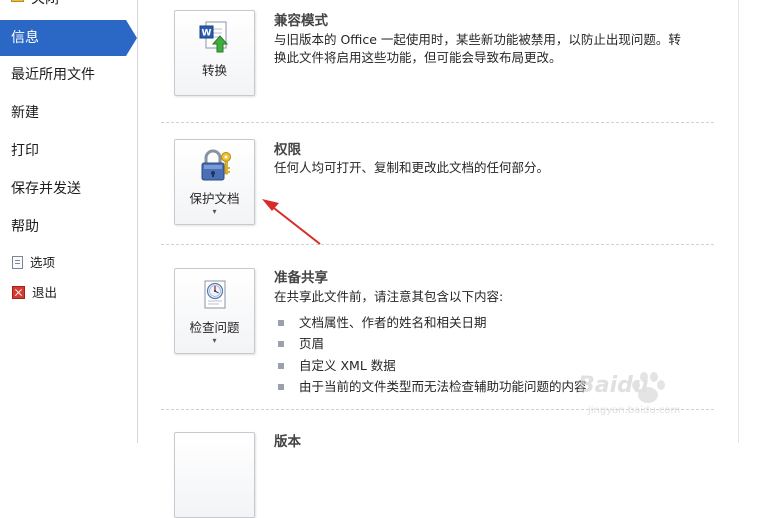 The height and width of the screenshot is (518, 761). What do you see at coordinates (214, 198) in the screenshot?
I see `protect-document-label: 保护文档` at bounding box center [214, 198].